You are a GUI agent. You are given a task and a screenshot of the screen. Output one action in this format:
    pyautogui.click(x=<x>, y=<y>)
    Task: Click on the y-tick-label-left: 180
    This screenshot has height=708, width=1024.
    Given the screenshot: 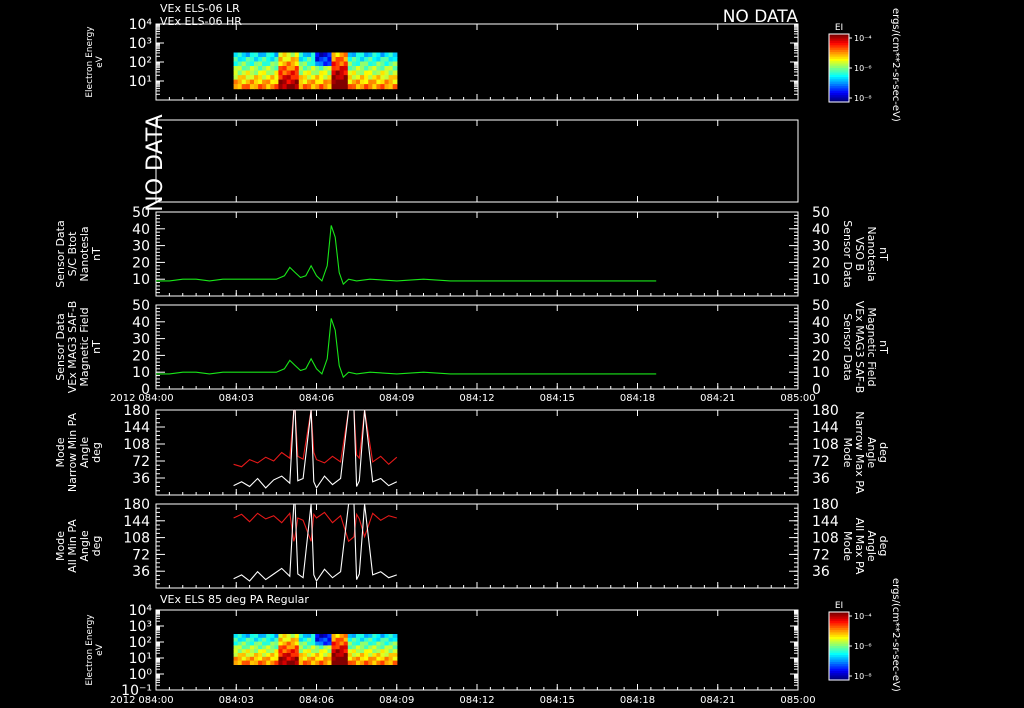 What is the action you would take?
    pyautogui.click(x=136, y=505)
    